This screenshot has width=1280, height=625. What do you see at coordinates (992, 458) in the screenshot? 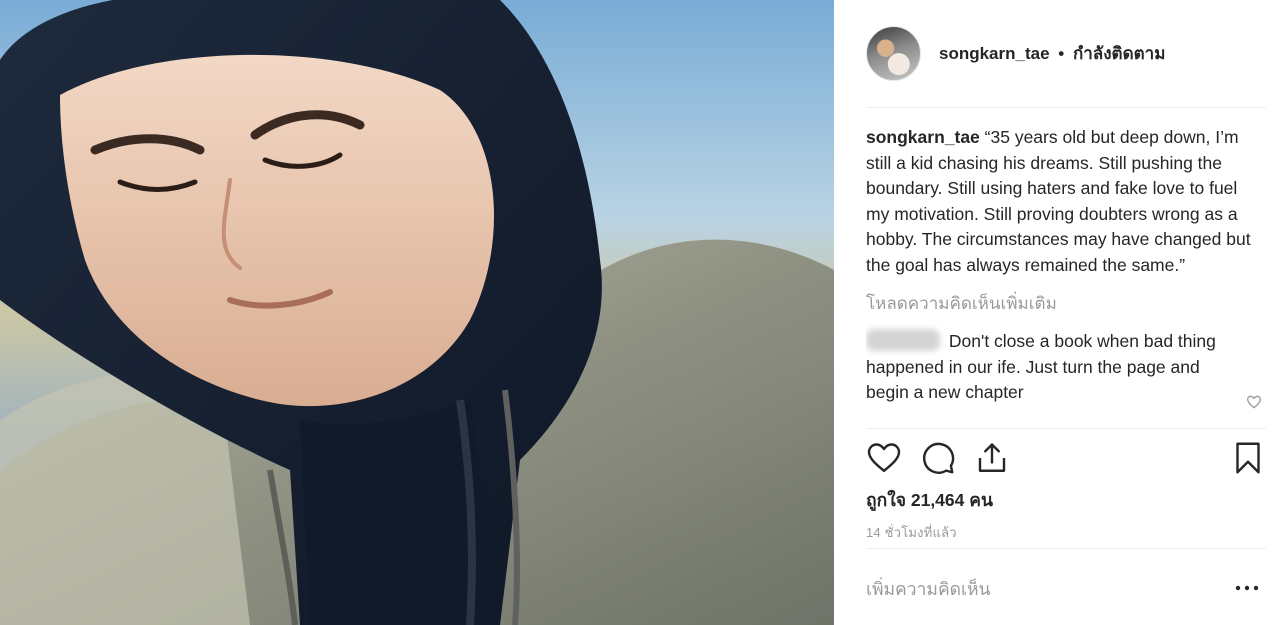
I see `share-icon` at bounding box center [992, 458].